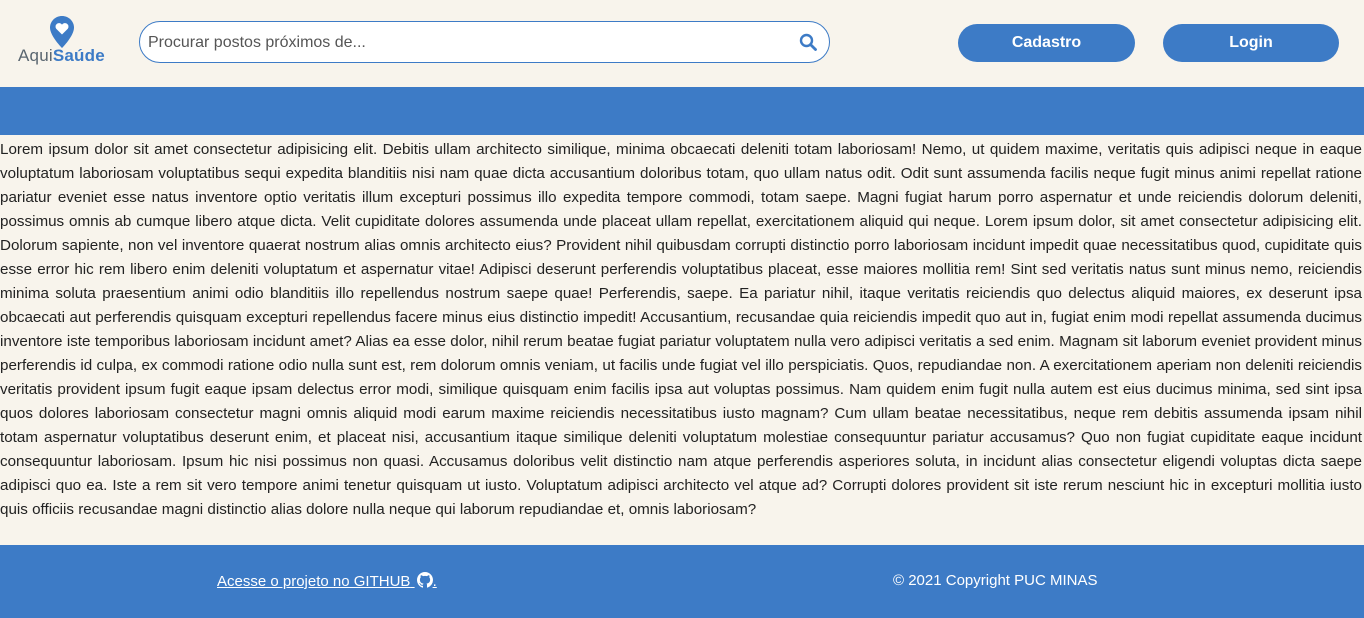 This screenshot has width=1364, height=618. What do you see at coordinates (808, 42) in the screenshot?
I see `search-icon` at bounding box center [808, 42].